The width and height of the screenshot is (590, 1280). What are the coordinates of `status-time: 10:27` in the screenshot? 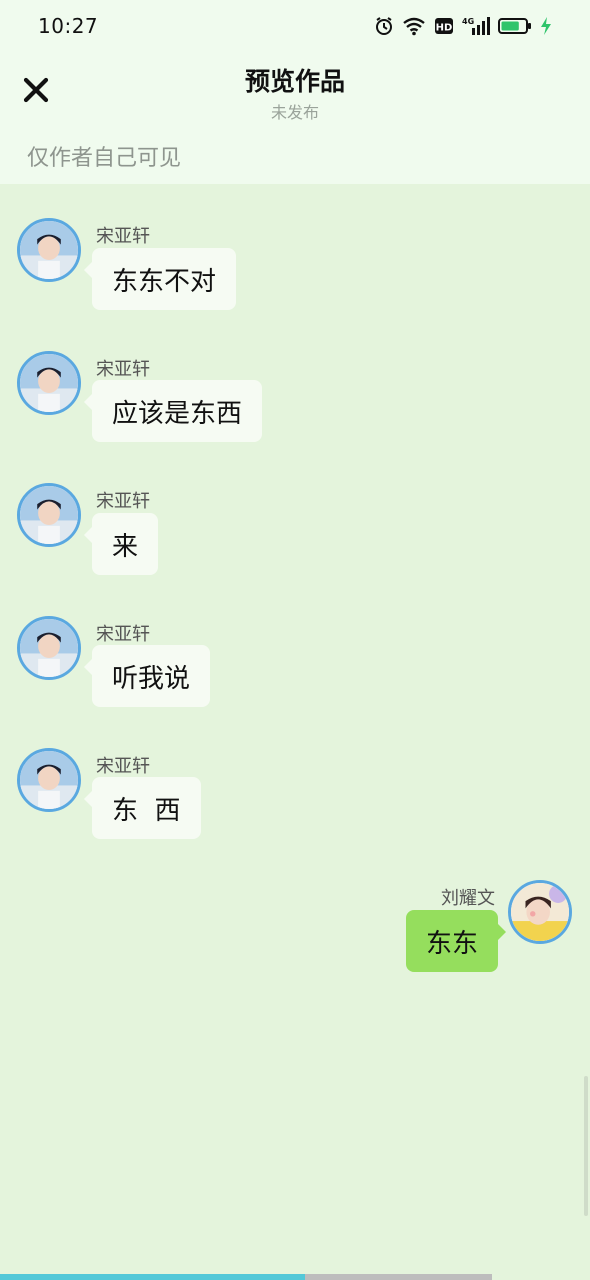 It's located at (68, 26).